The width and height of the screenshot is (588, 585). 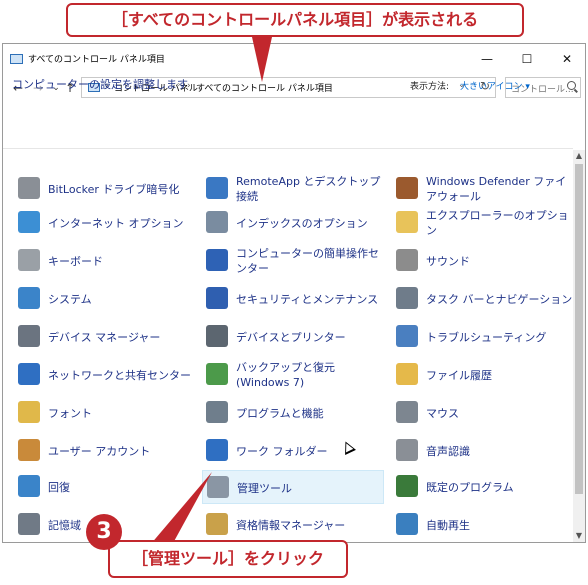 What do you see at coordinates (295, 20) in the screenshot?
I see `top-callout: ［すべてのコントロールパネル項目］が表示される` at bounding box center [295, 20].